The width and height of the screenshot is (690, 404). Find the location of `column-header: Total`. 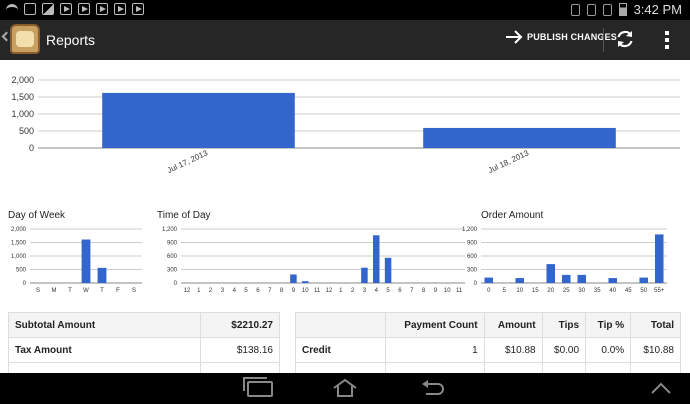

column-header: Total is located at coordinates (655, 325).